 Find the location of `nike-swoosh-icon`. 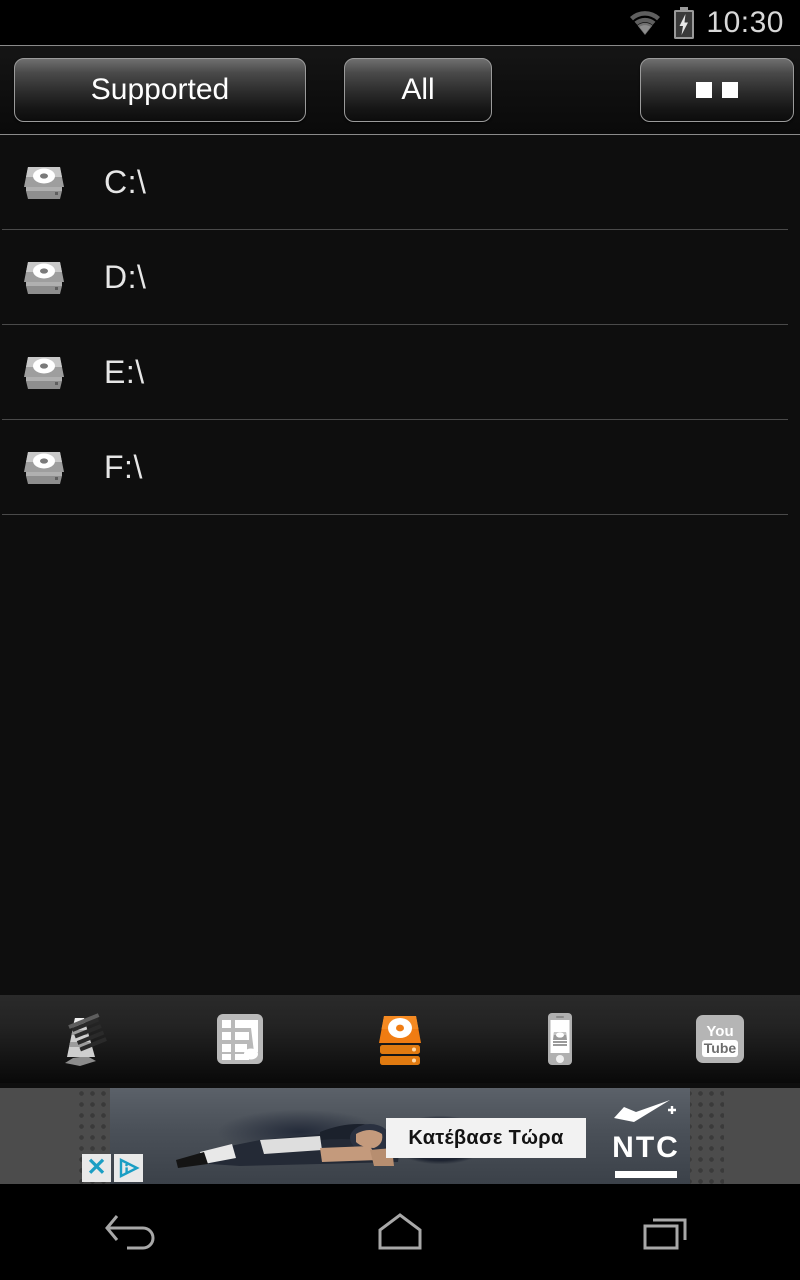

nike-swoosh-icon is located at coordinates (645, 1111).